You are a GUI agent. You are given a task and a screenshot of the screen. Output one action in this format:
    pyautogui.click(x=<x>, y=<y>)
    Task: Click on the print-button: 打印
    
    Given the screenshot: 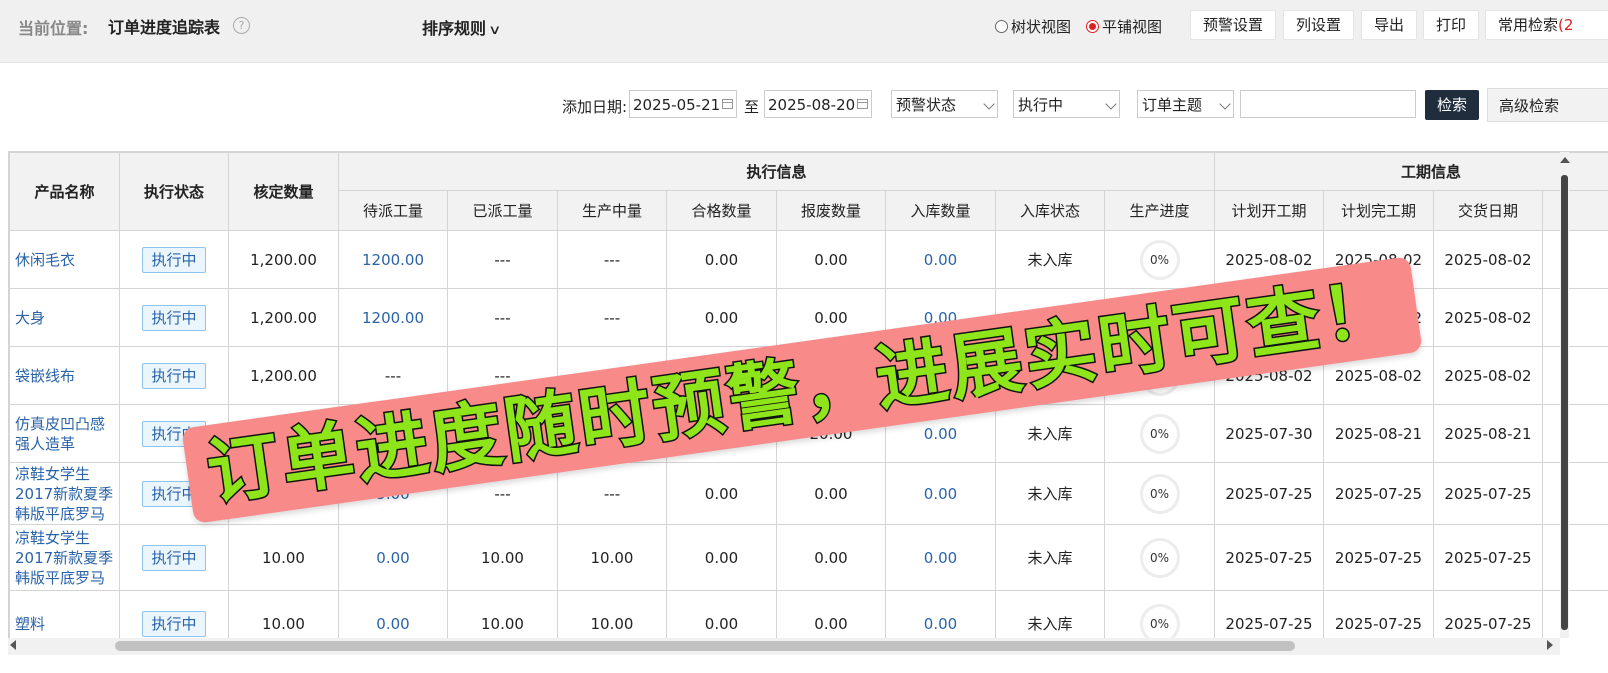 What is the action you would take?
    pyautogui.click(x=1451, y=25)
    